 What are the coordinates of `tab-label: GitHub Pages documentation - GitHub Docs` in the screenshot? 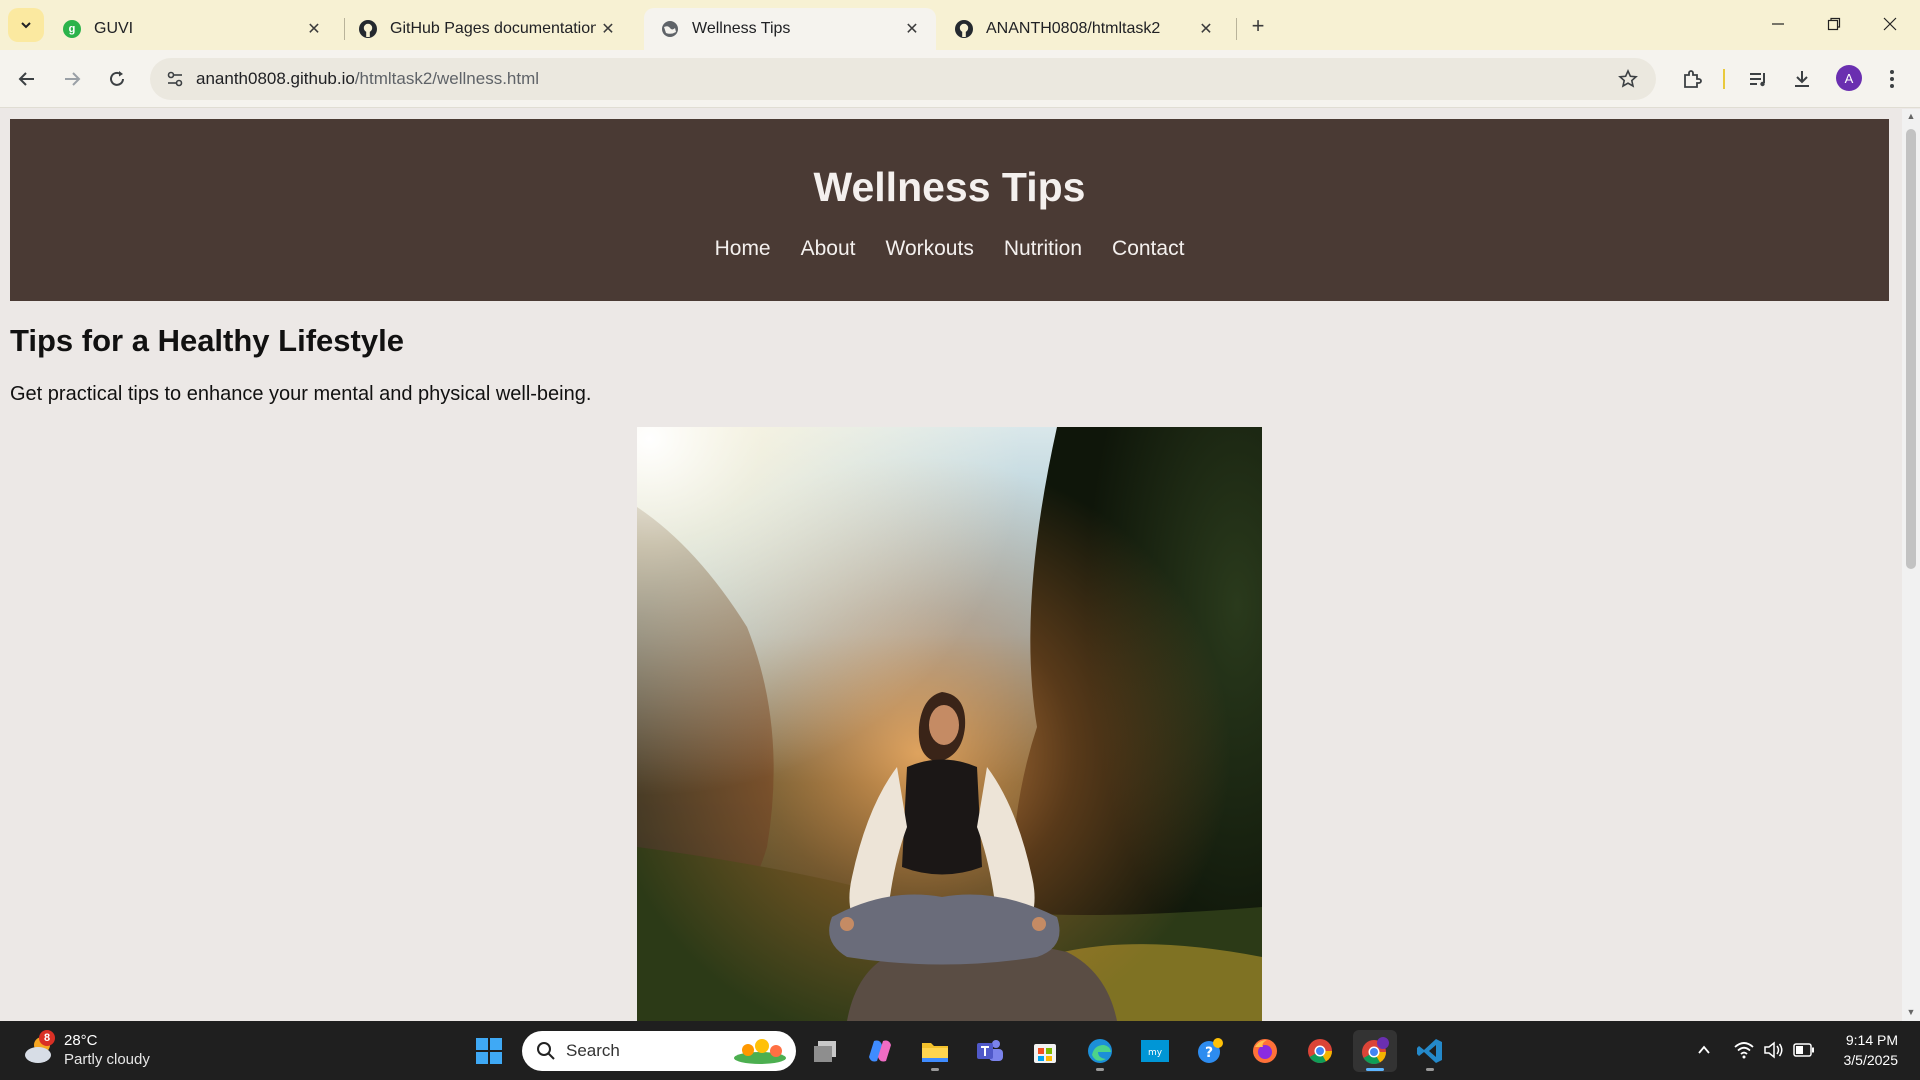 It's located at (493, 28).